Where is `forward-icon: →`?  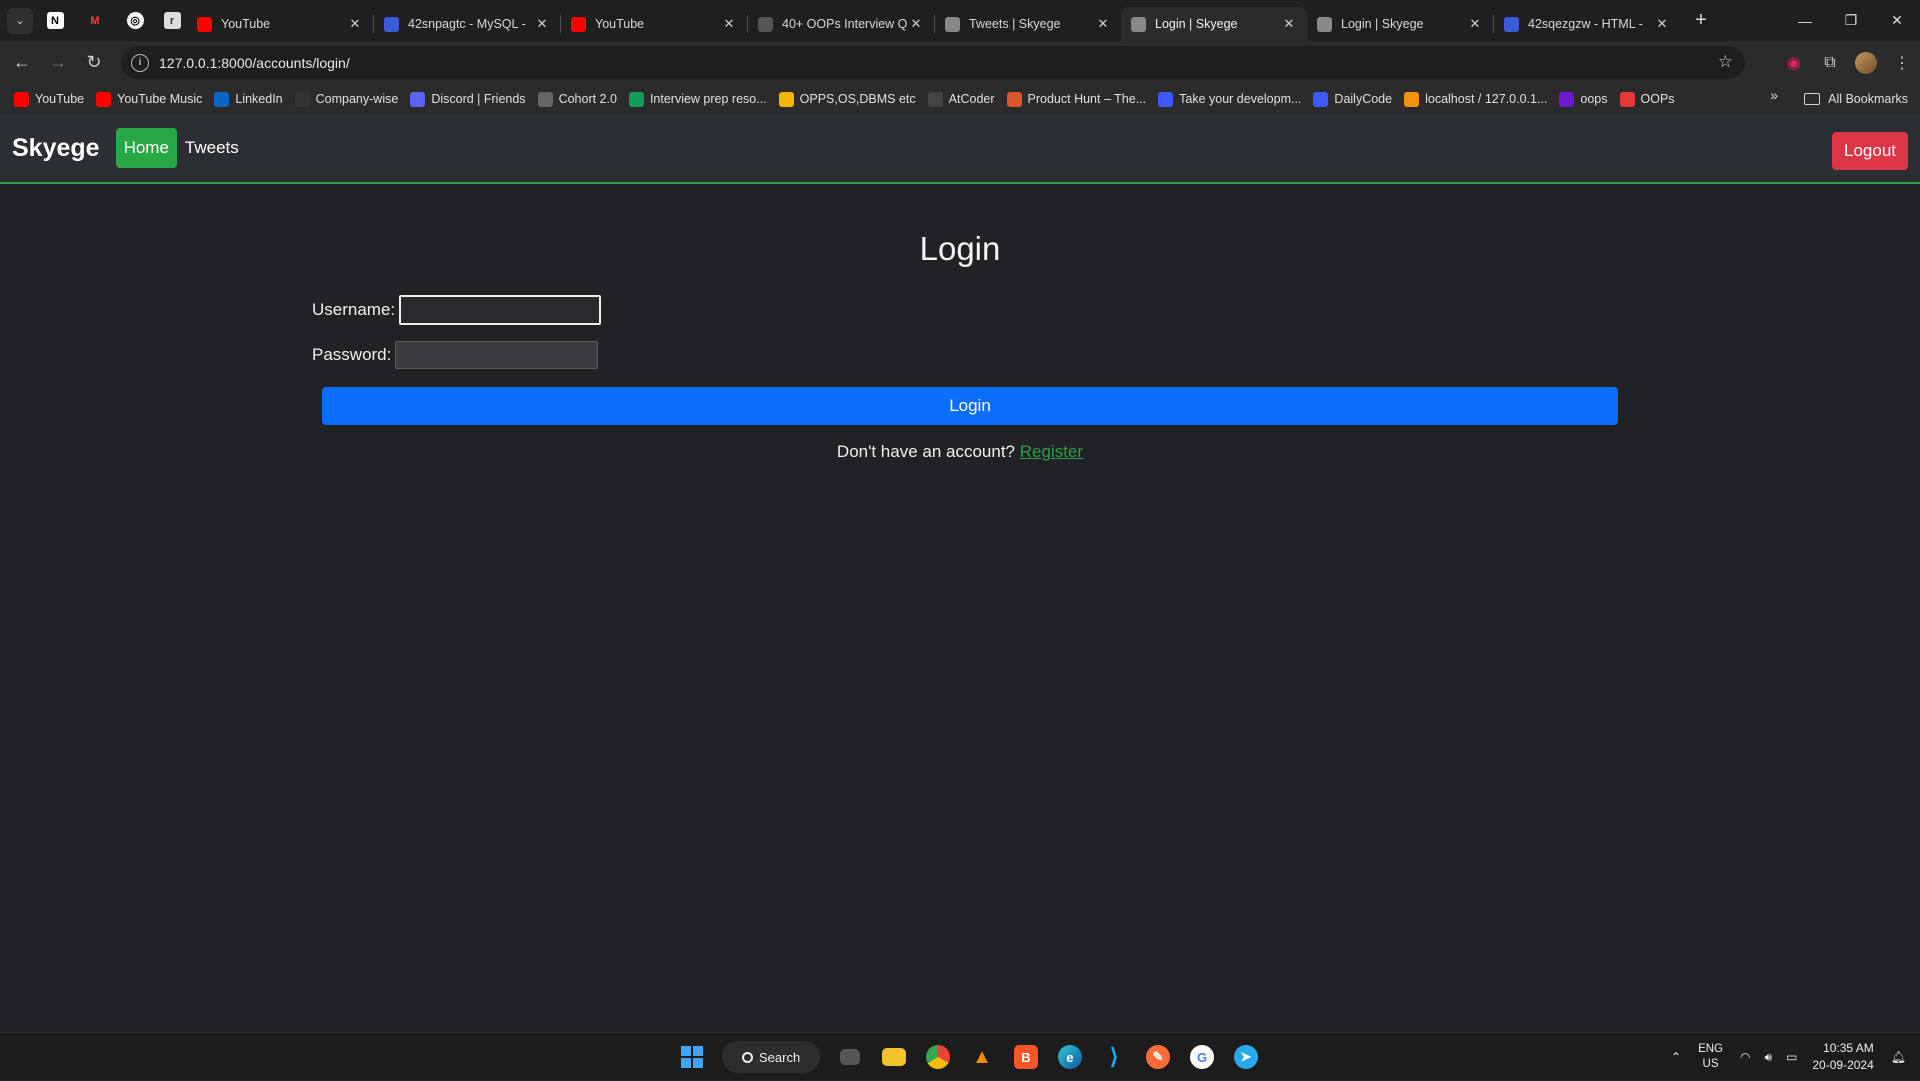
forward-icon: → is located at coordinates (58, 63).